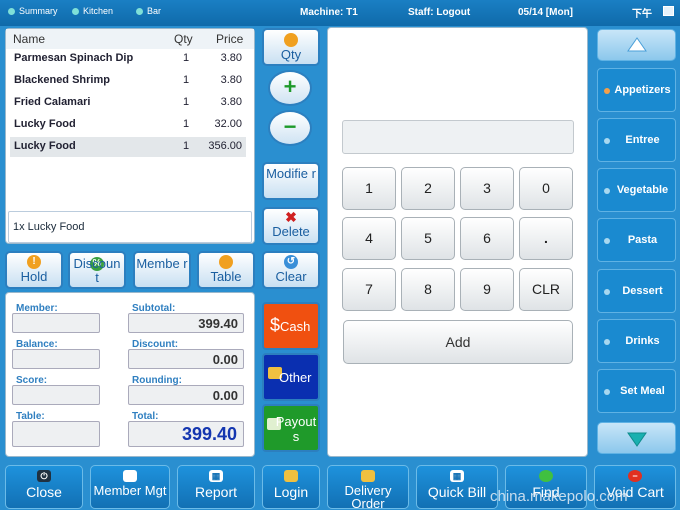 Image resolution: width=680 pixels, height=510 pixels. Describe the element at coordinates (291, 476) in the screenshot. I see `lock-icon` at that location.